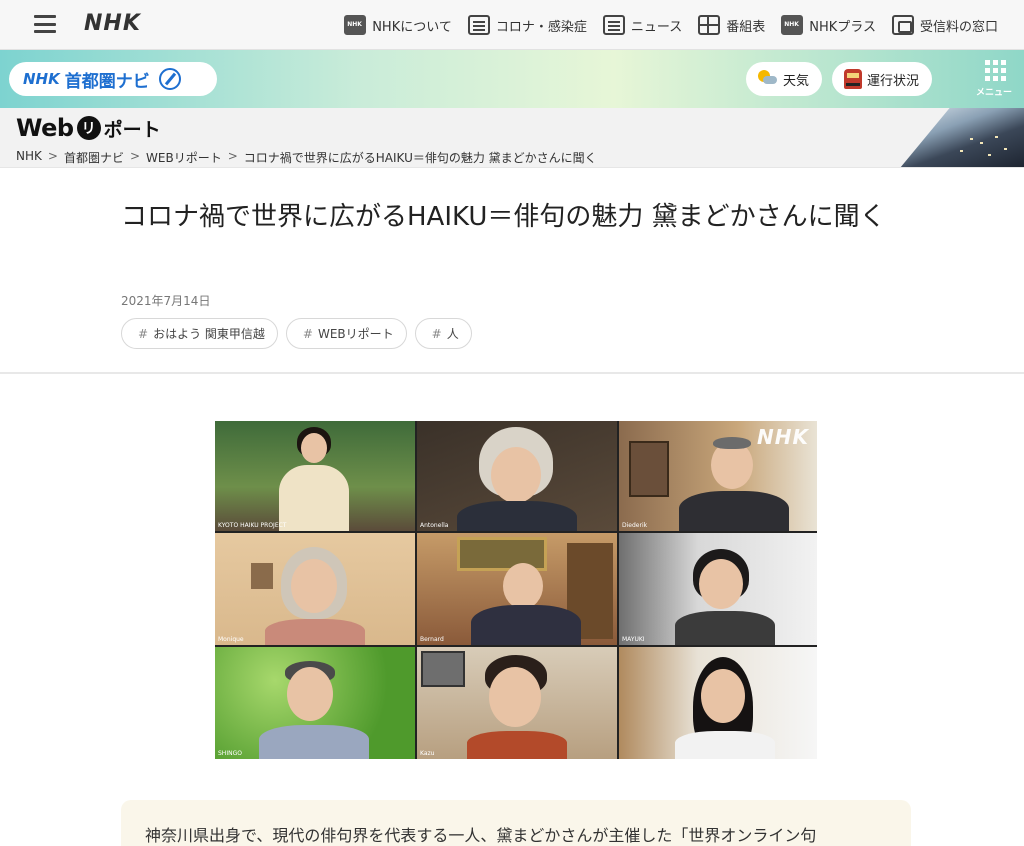  What do you see at coordinates (633, 639) in the screenshot?
I see `participant-name: MAYUKI` at bounding box center [633, 639].